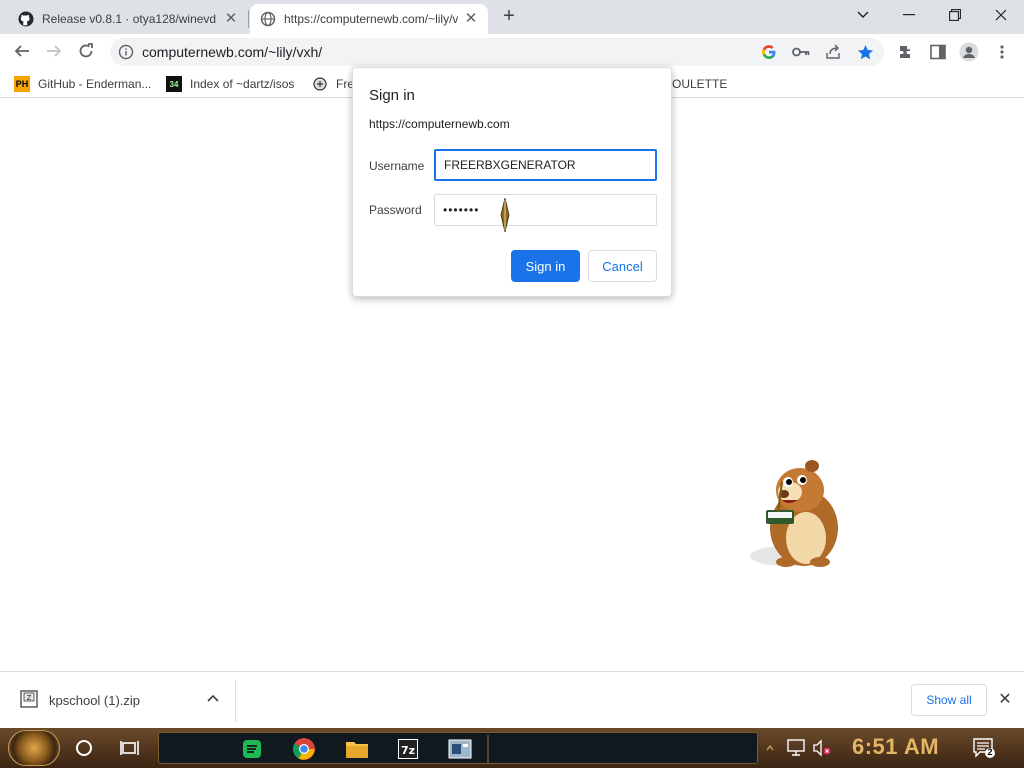  I want to click on tab-computernewb: https://computernewb.com/~lily/vxh/ ✕, so click(369, 19).